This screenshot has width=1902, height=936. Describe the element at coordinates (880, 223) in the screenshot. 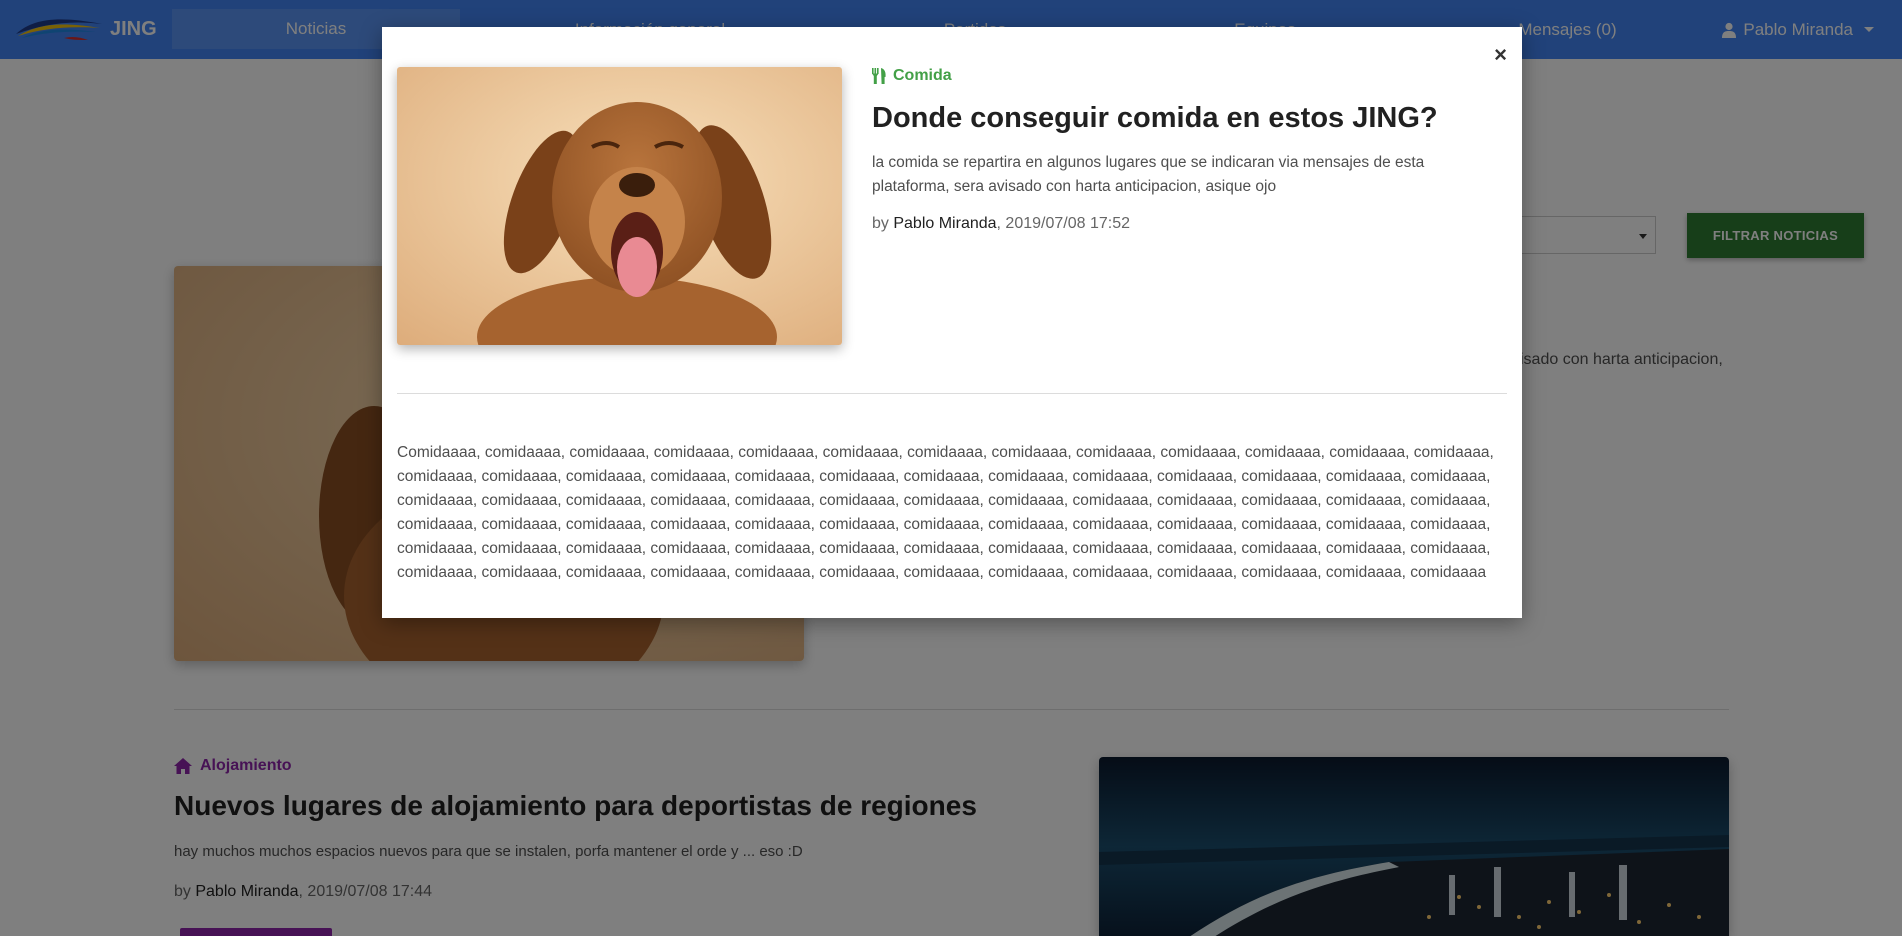

I see `byline-prefix: by` at that location.